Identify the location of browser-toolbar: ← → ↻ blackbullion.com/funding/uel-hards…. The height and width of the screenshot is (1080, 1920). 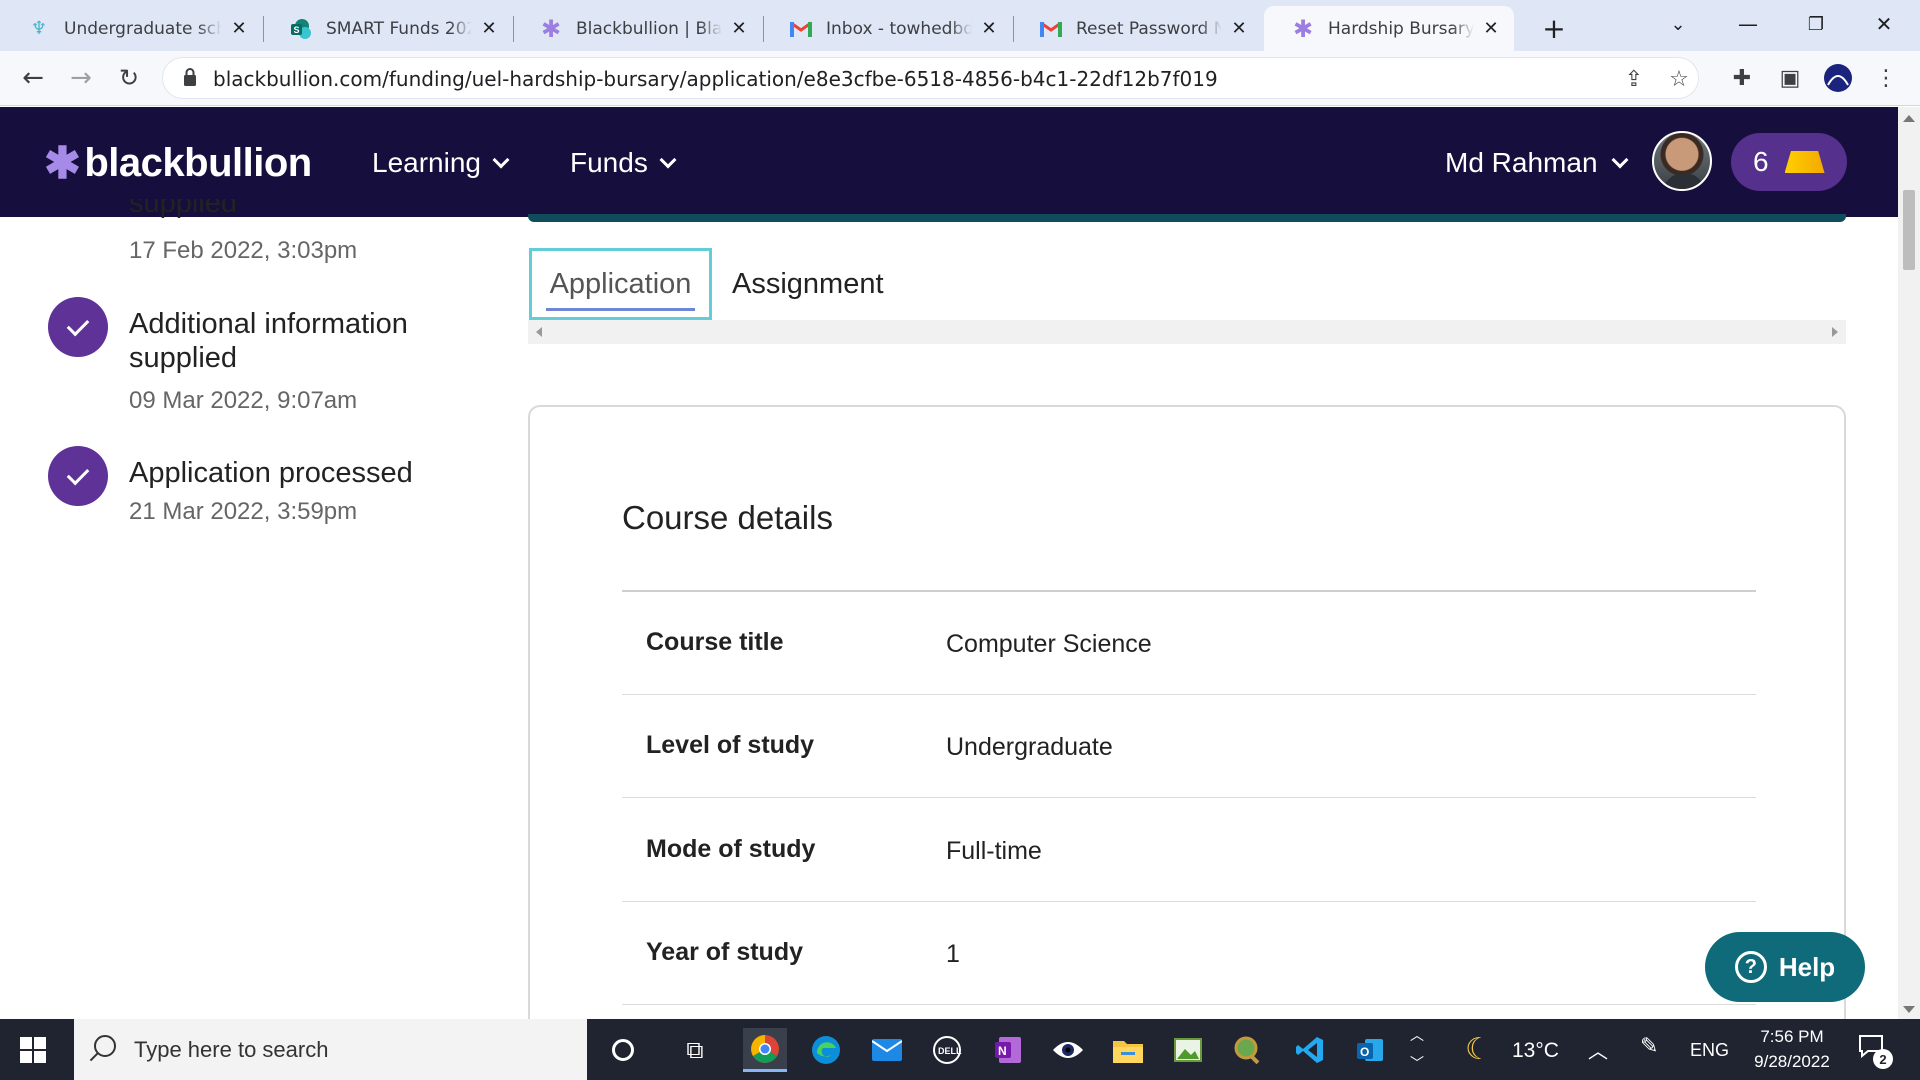
(960, 78).